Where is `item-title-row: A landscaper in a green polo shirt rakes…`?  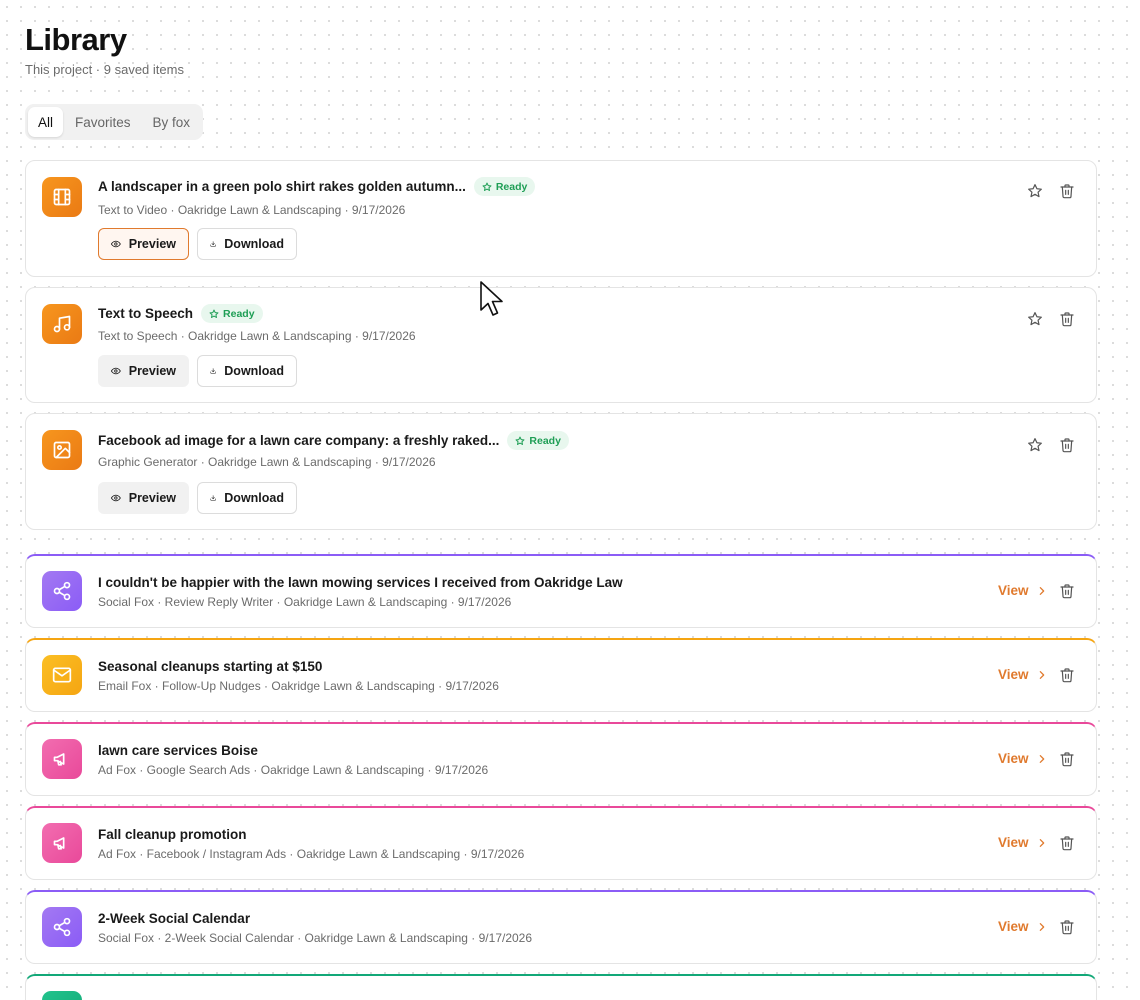 item-title-row: A landscaper in a green polo shirt rakes… is located at coordinates (317, 186).